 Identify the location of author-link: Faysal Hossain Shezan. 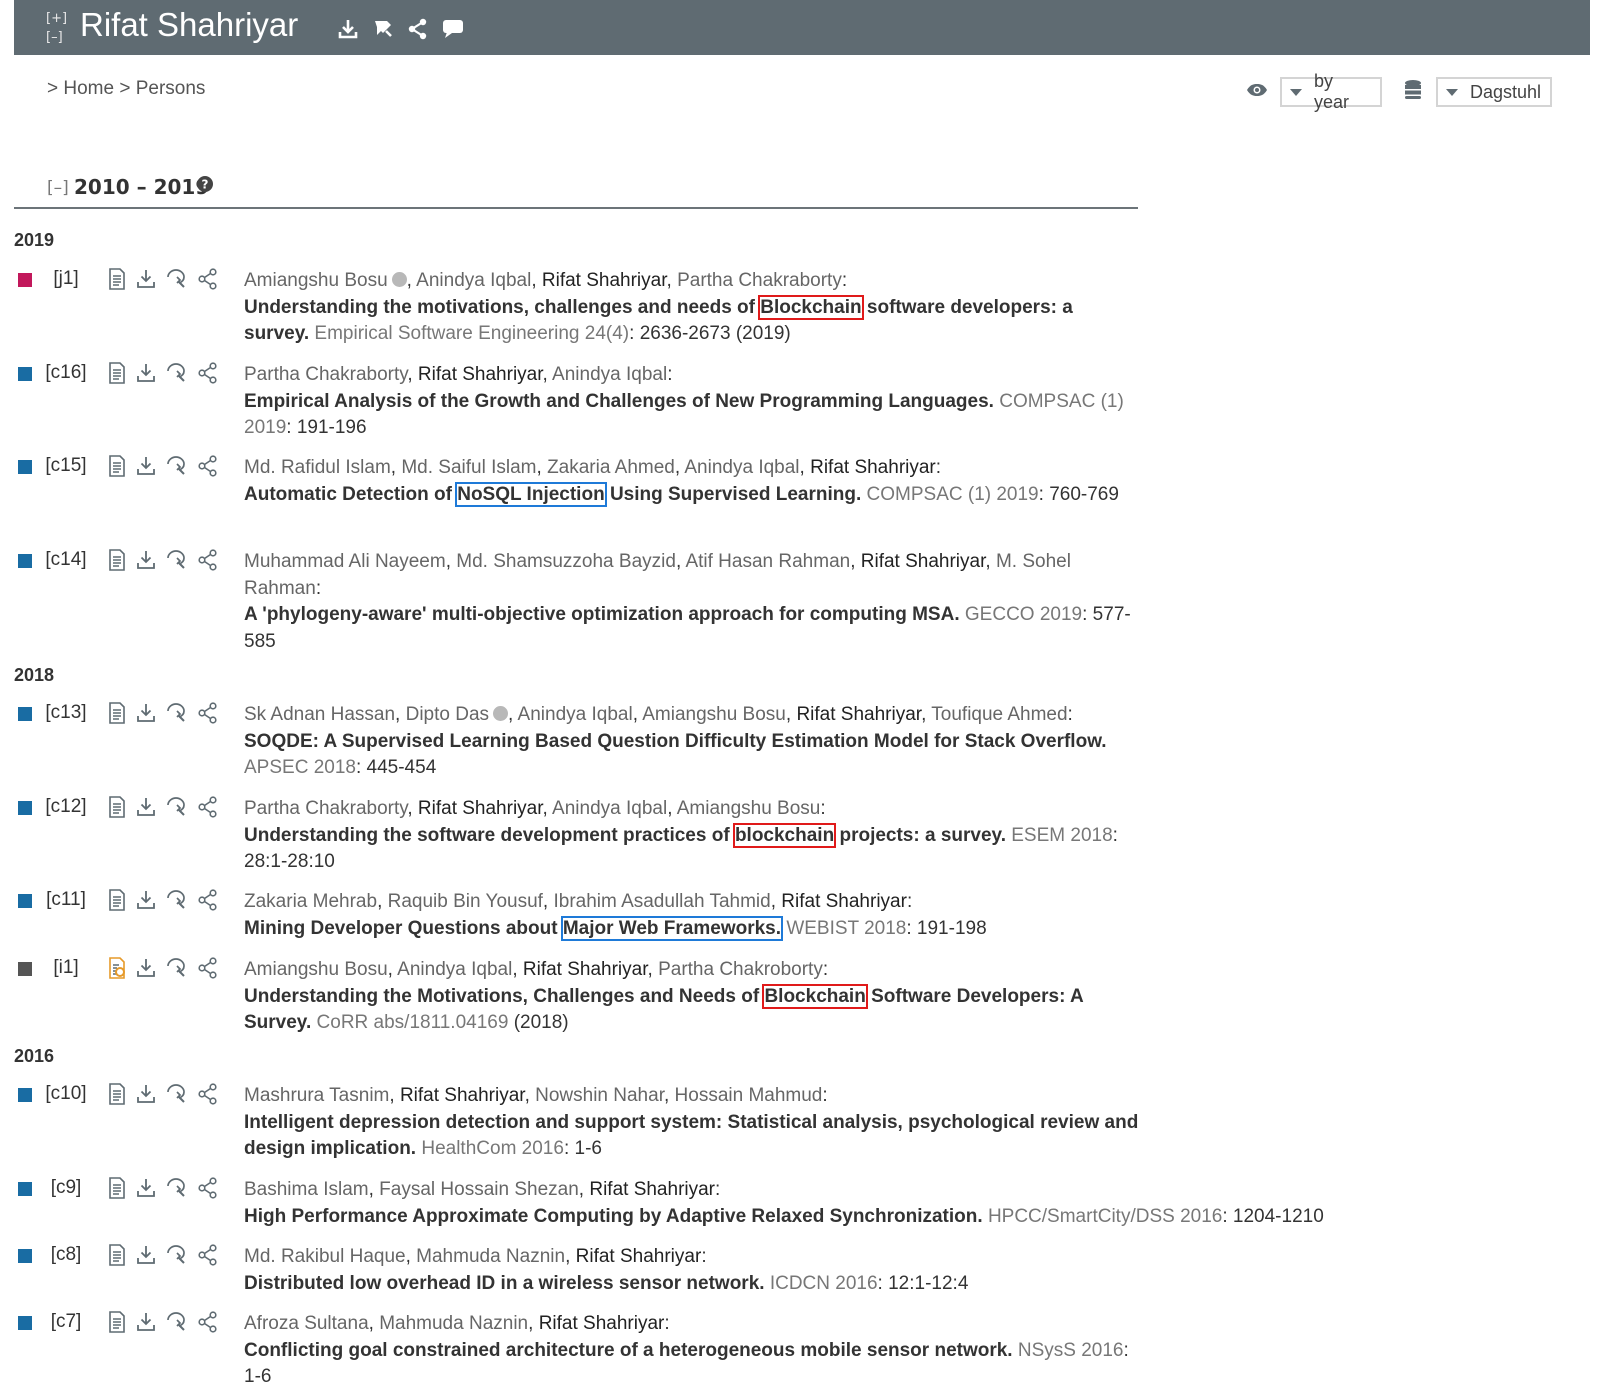
(479, 1189).